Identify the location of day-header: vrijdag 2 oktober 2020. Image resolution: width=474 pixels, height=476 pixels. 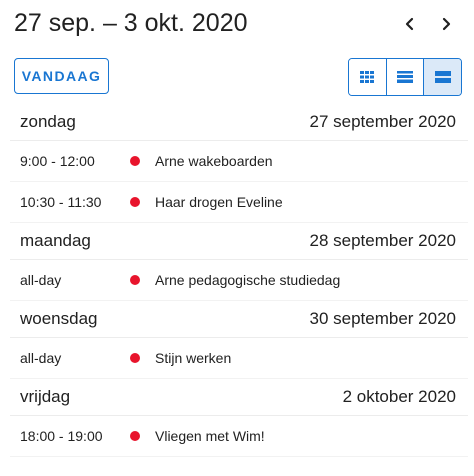
(239, 397).